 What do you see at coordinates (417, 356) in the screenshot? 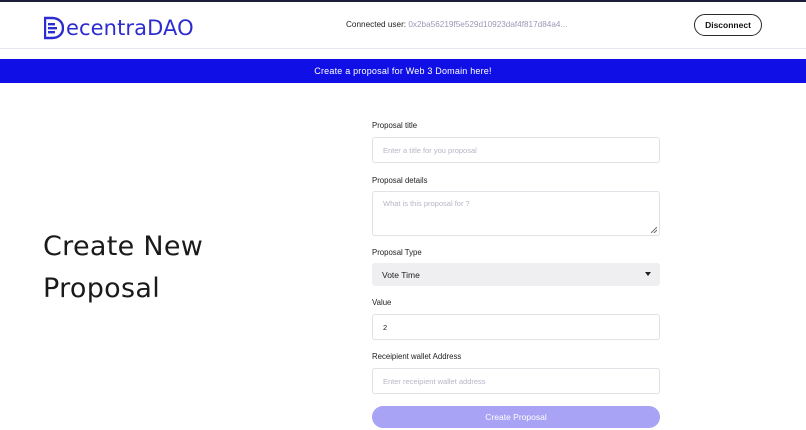
I see `recipient-address-label: Receipient wallet Address` at bounding box center [417, 356].